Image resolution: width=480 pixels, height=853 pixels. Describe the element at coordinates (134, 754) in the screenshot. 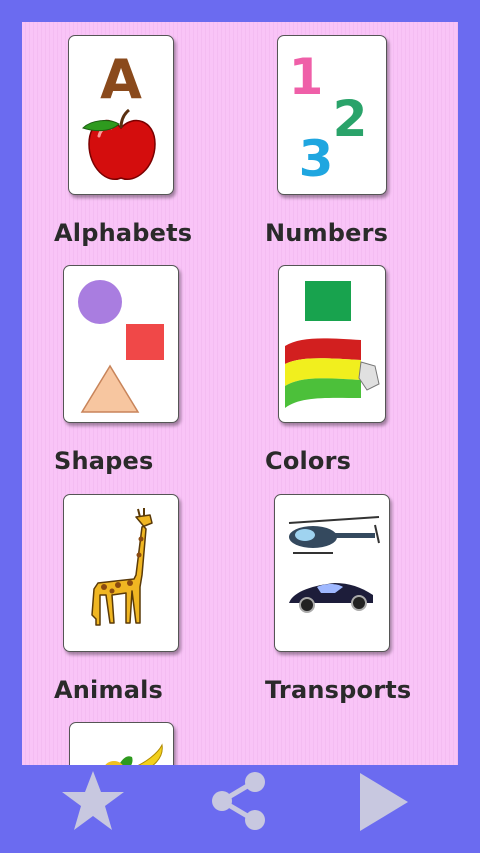

I see `fruits-icon` at that location.